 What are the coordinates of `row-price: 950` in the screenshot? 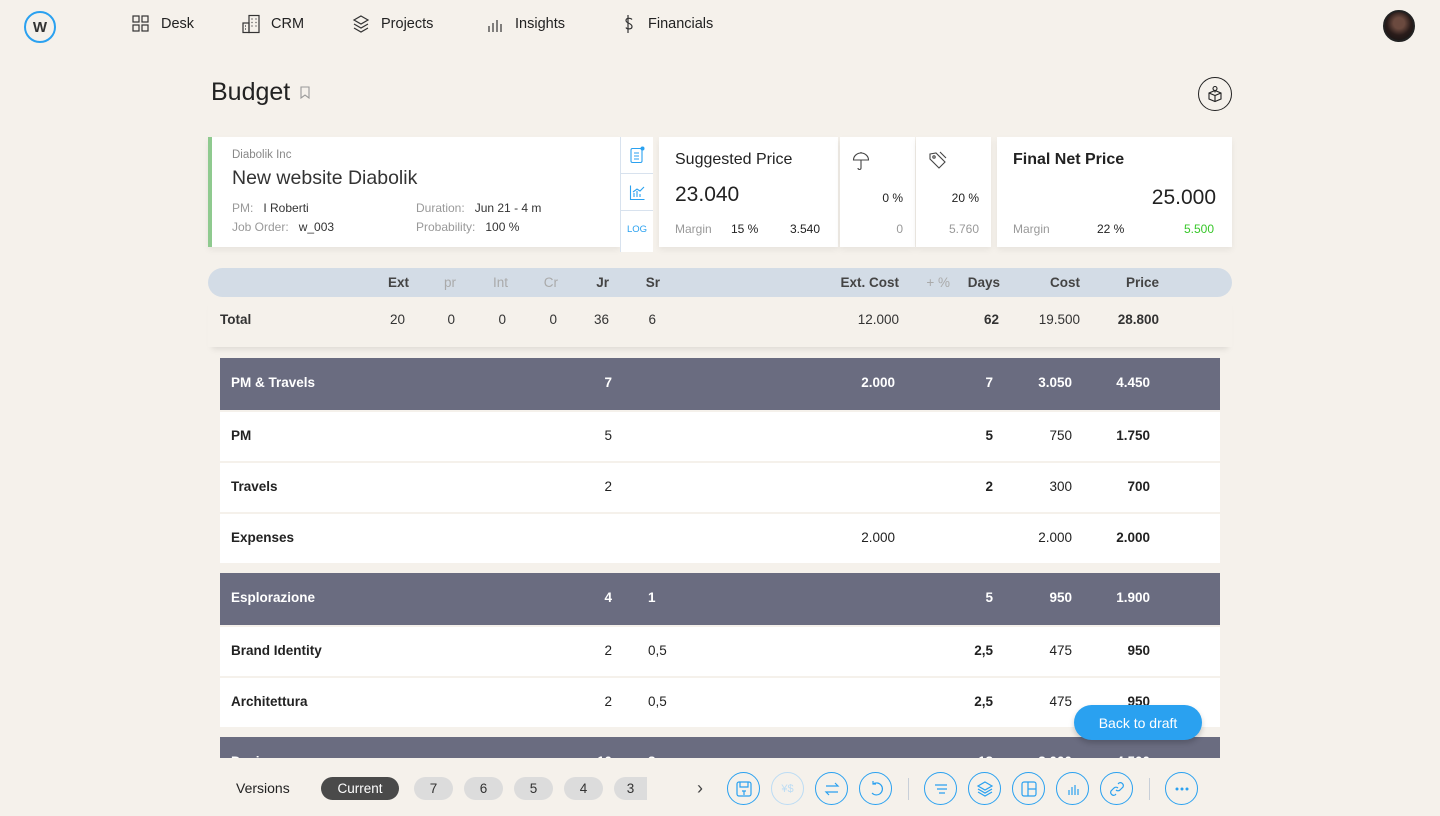 It's located at (1138, 650).